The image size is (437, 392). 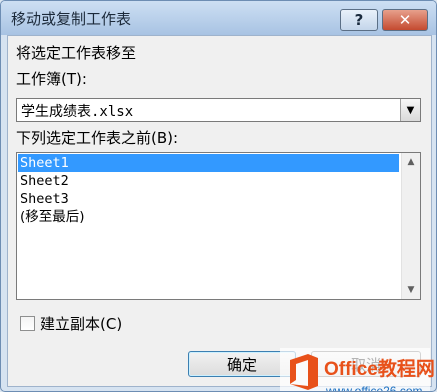 I want to click on title-bar: 移动或复制工作表 ? ✕, so click(x=218, y=18).